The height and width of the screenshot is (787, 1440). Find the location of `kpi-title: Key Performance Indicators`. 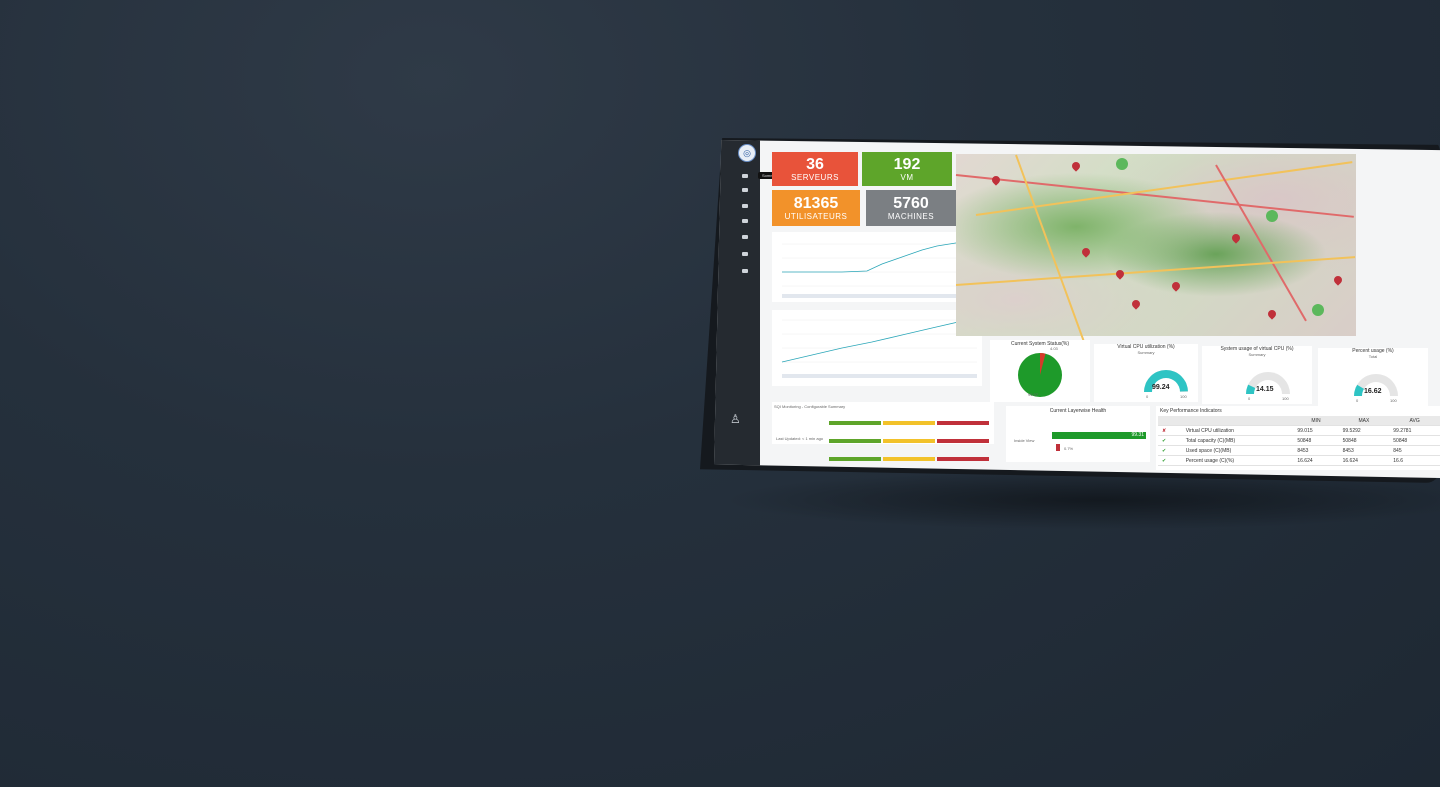

kpi-title: Key Performance Indicators is located at coordinates (1191, 411).